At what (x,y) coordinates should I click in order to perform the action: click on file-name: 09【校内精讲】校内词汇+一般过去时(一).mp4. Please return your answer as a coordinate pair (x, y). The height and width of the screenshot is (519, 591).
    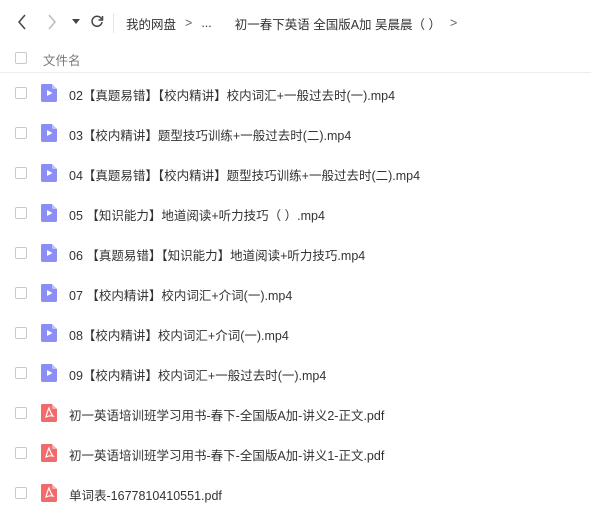
    Looking at the image, I should click on (197, 374).